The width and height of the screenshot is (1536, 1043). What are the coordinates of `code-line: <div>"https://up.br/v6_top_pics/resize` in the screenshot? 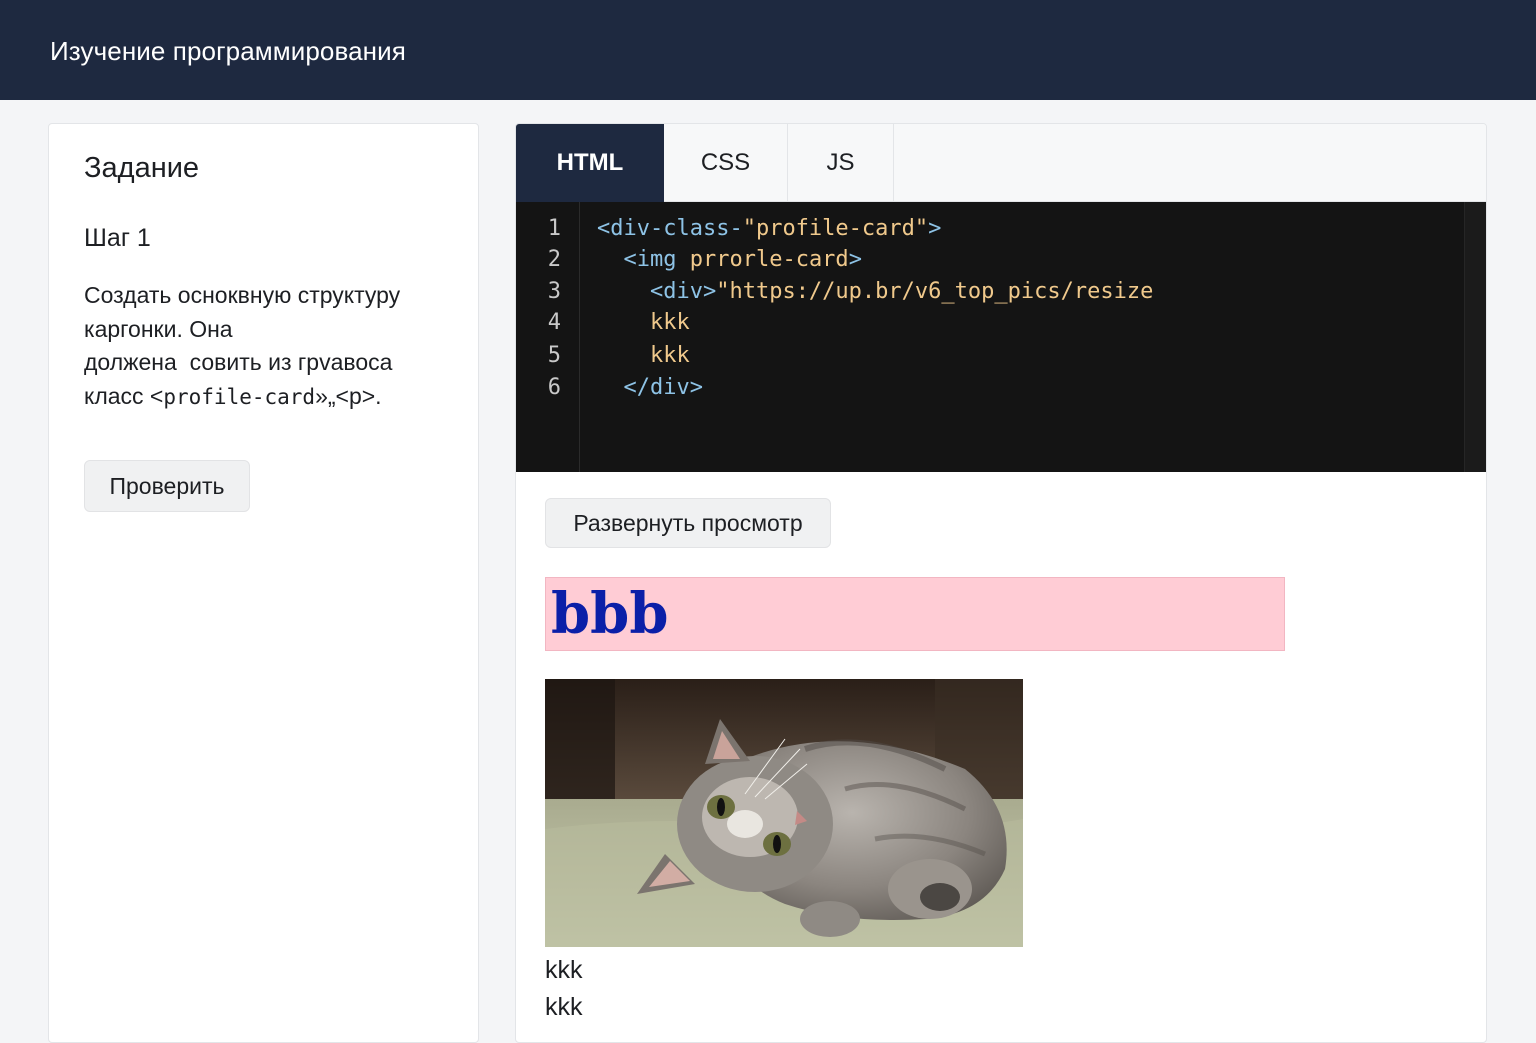 It's located at (875, 291).